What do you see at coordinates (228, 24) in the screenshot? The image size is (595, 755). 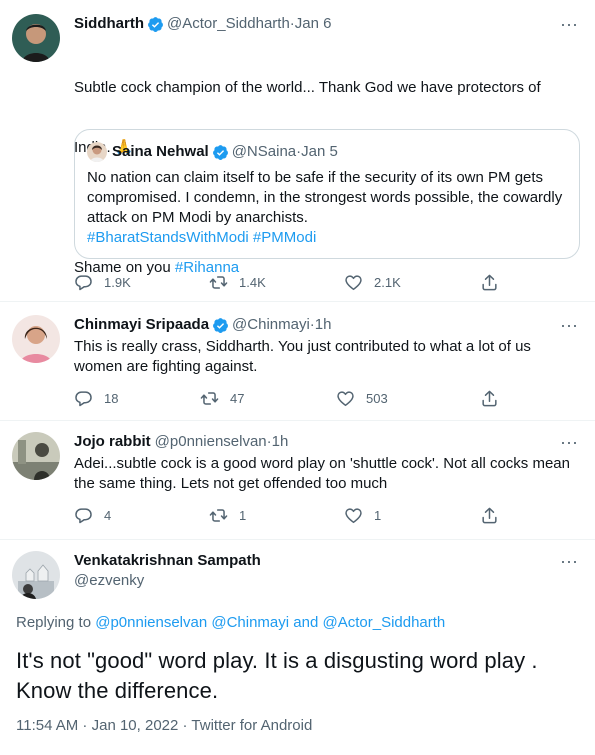 I see `author-handle: @Actor_Siddharth` at bounding box center [228, 24].